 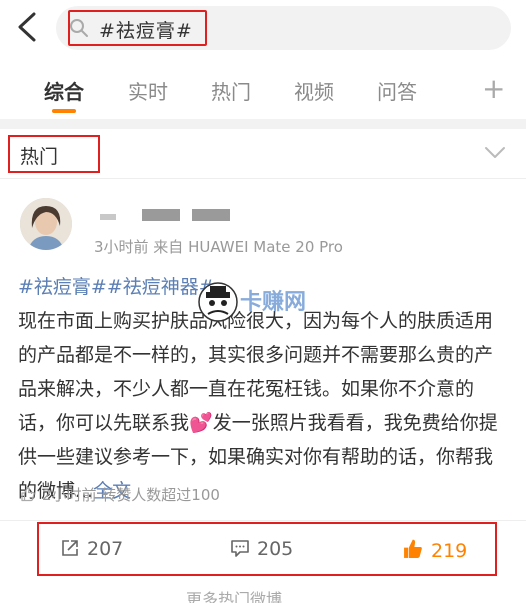 What do you see at coordinates (263, 520) in the screenshot?
I see `divider` at bounding box center [263, 520].